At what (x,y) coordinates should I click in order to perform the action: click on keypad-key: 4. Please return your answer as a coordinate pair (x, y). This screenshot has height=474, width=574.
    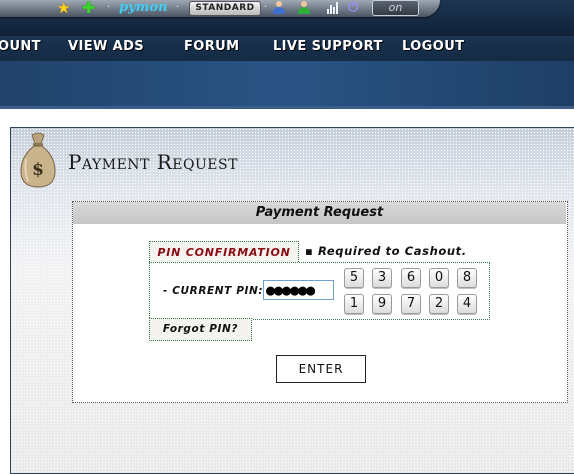
    Looking at the image, I should click on (467, 304).